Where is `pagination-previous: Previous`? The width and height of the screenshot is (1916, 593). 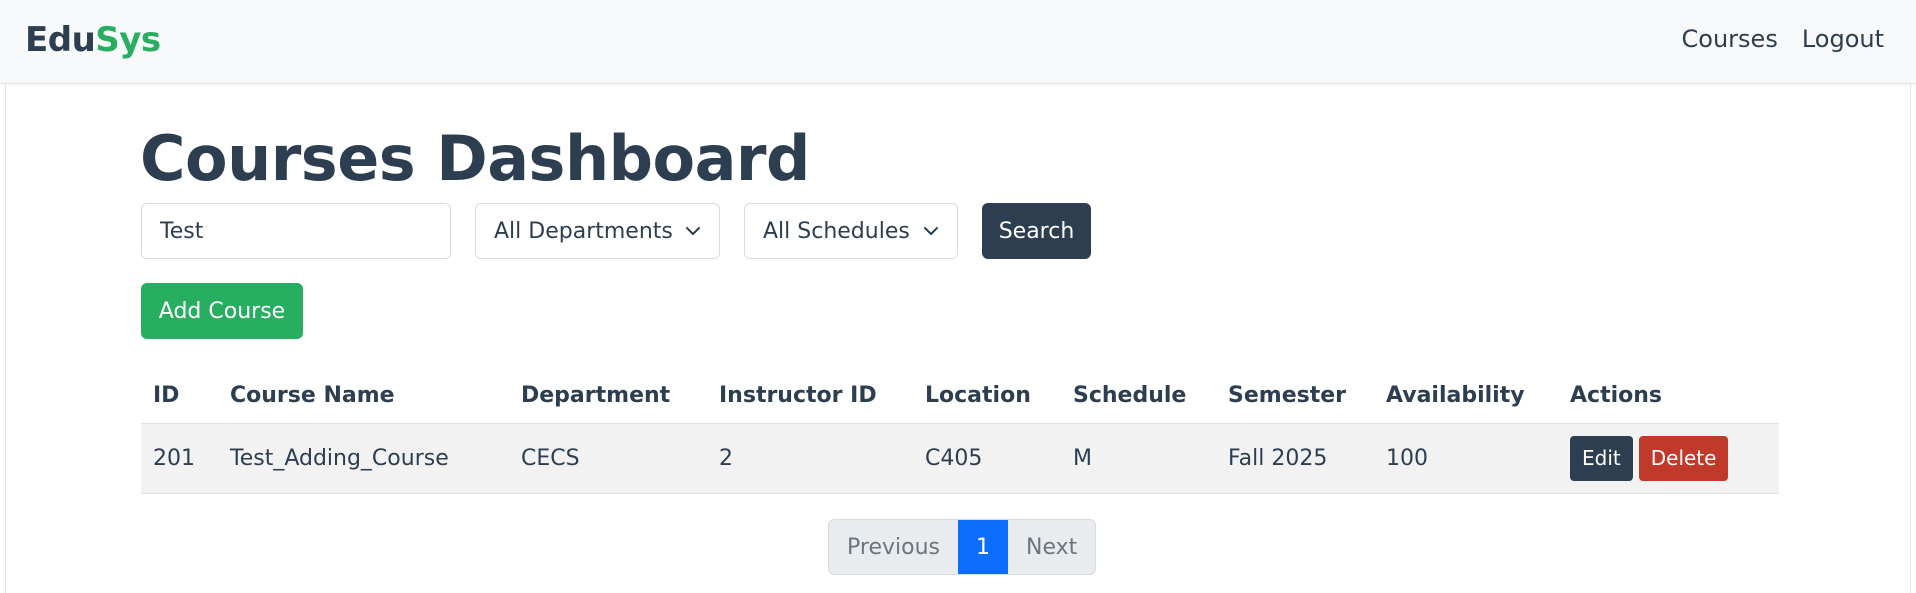 pagination-previous: Previous is located at coordinates (893, 547).